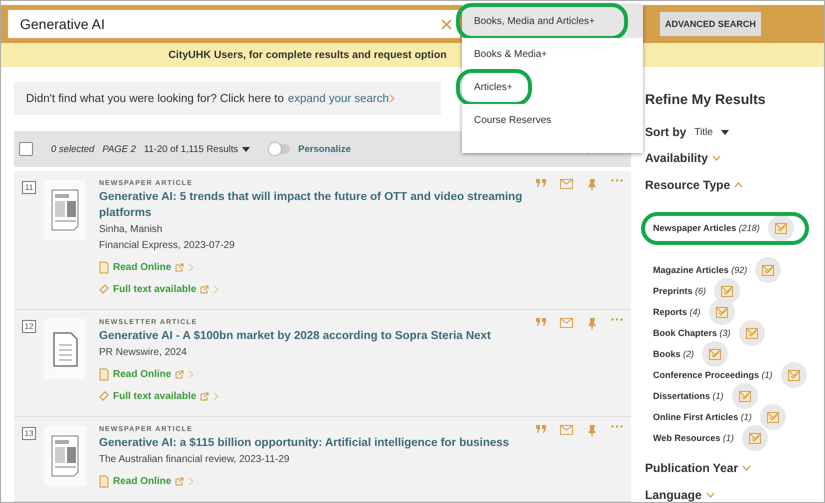  Describe the element at coordinates (679, 291) in the screenshot. I see `facet-option: Preprints (6)` at that location.